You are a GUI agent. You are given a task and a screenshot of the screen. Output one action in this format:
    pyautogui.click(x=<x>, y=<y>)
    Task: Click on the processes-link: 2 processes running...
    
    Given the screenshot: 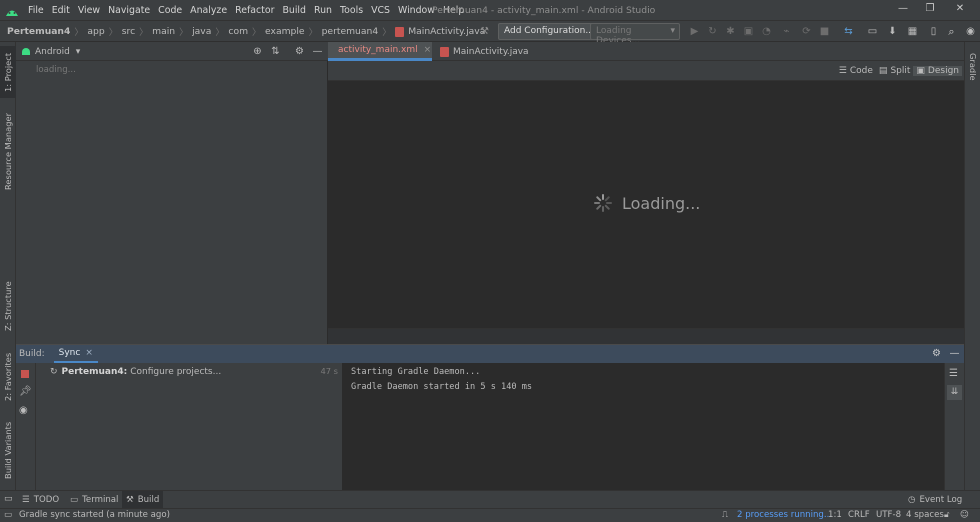 What is the action you would take?
    pyautogui.click(x=784, y=515)
    